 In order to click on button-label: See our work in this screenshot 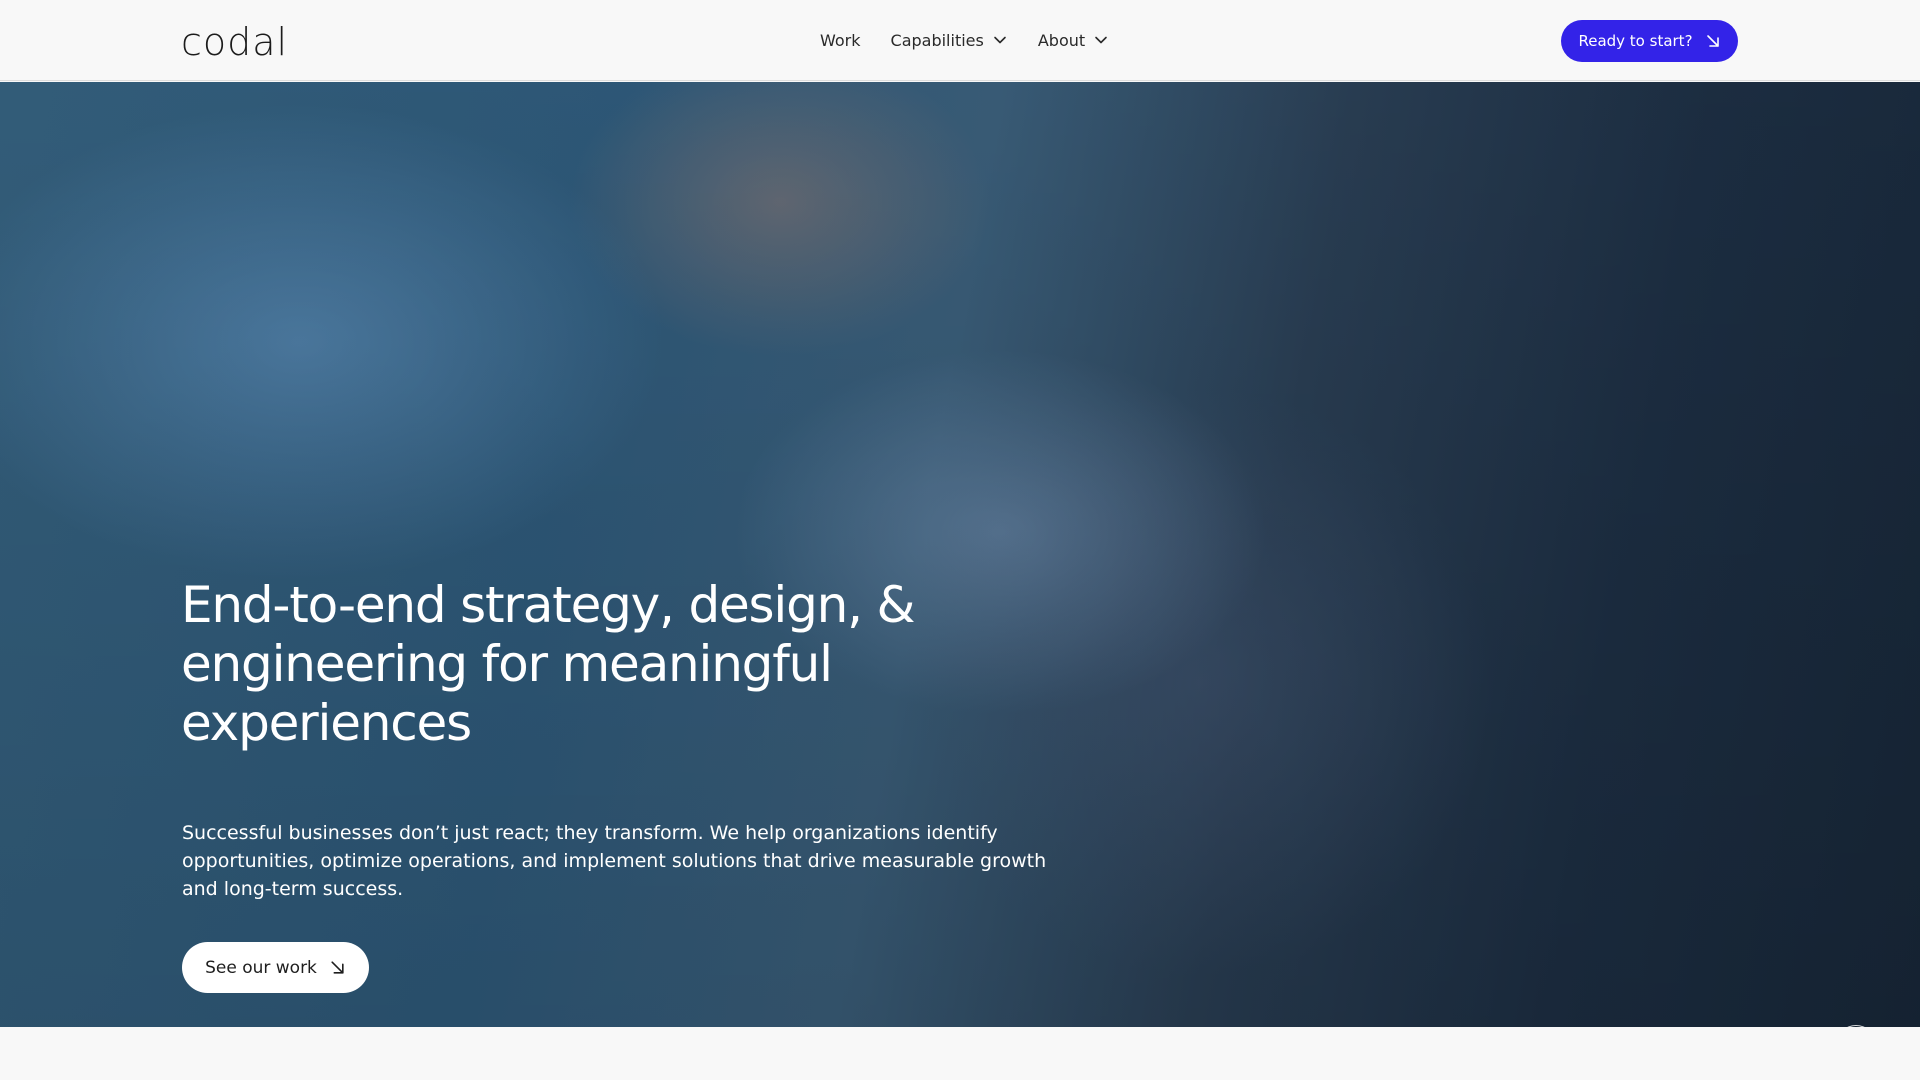, I will do `click(261, 967)`.